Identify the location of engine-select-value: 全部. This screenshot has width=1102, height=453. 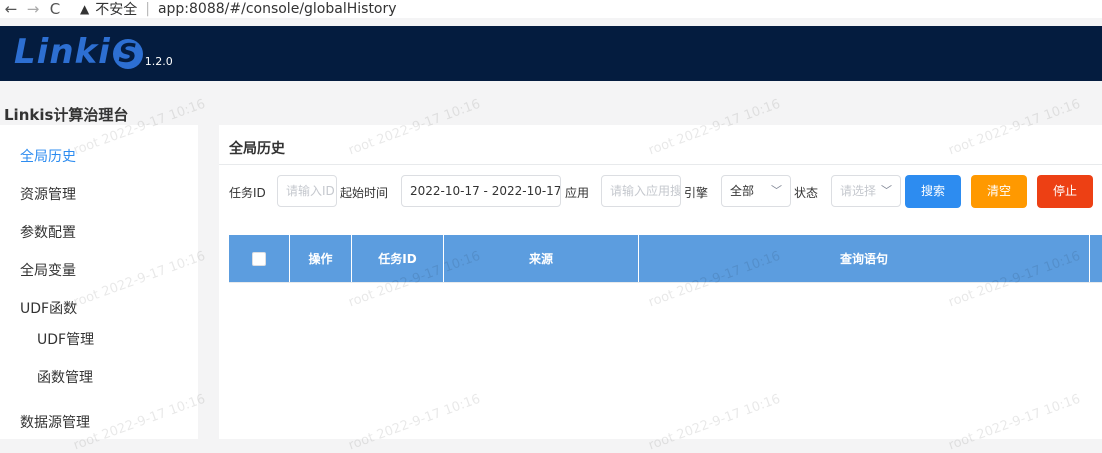
(742, 191).